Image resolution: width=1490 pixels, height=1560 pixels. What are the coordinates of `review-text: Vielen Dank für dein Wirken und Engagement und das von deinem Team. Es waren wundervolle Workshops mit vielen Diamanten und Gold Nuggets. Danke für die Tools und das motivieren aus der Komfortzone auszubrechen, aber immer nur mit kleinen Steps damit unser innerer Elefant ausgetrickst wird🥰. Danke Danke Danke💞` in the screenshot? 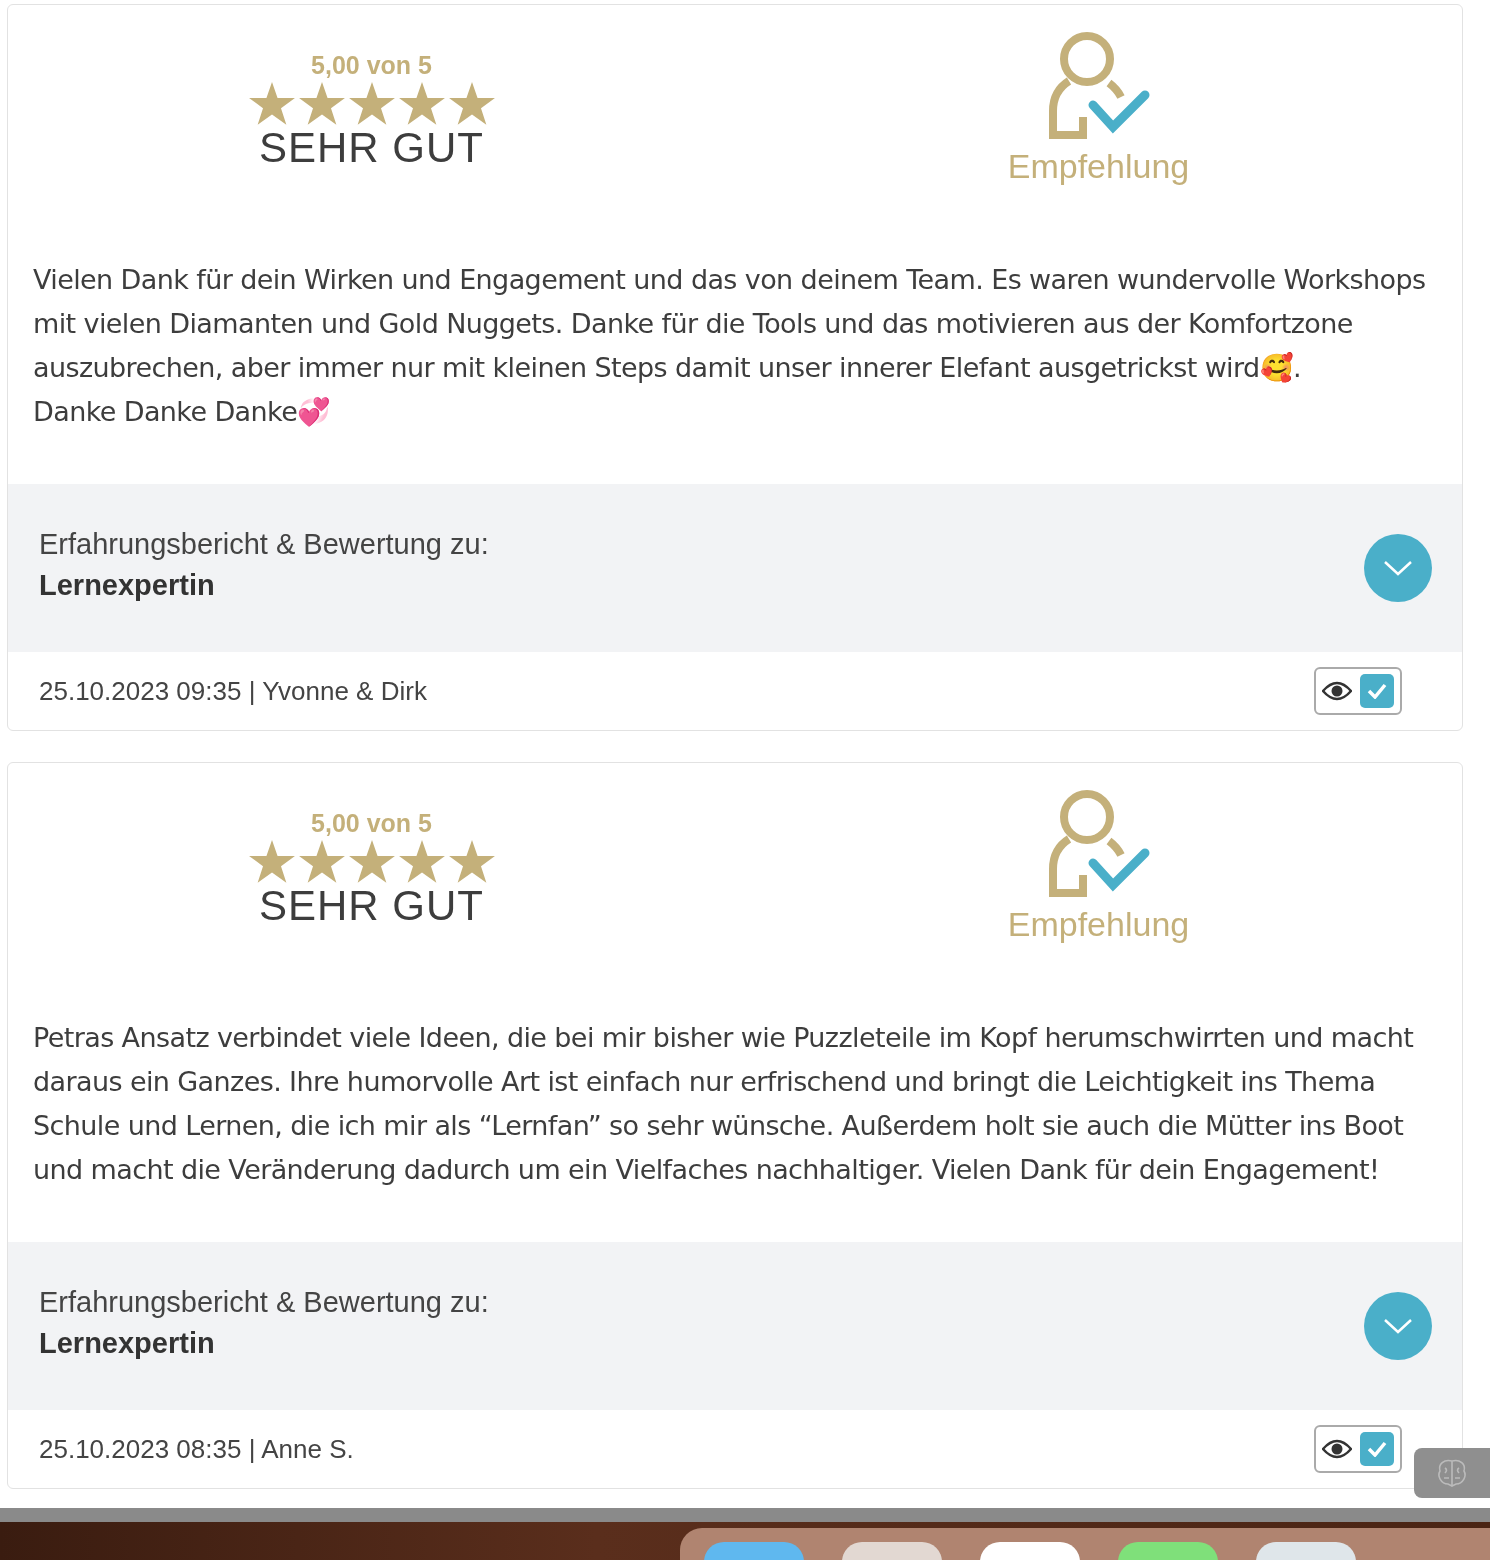 It's located at (729, 346).